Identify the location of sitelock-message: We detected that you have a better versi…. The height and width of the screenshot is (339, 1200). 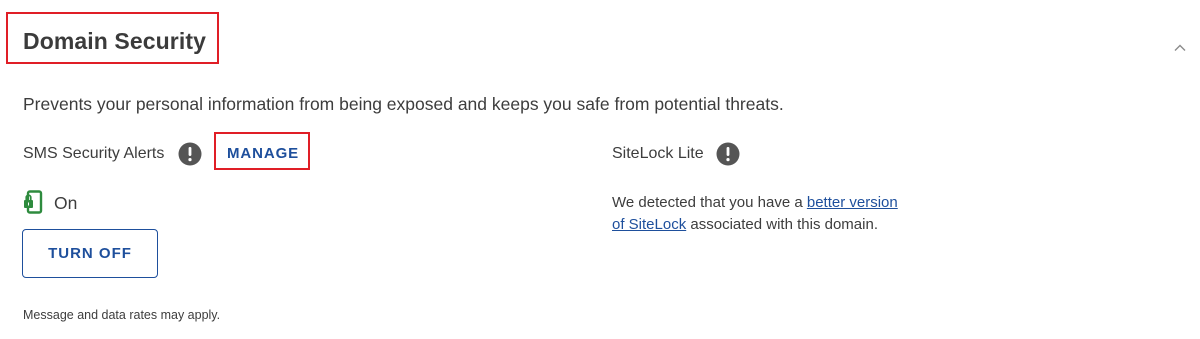
(757, 213).